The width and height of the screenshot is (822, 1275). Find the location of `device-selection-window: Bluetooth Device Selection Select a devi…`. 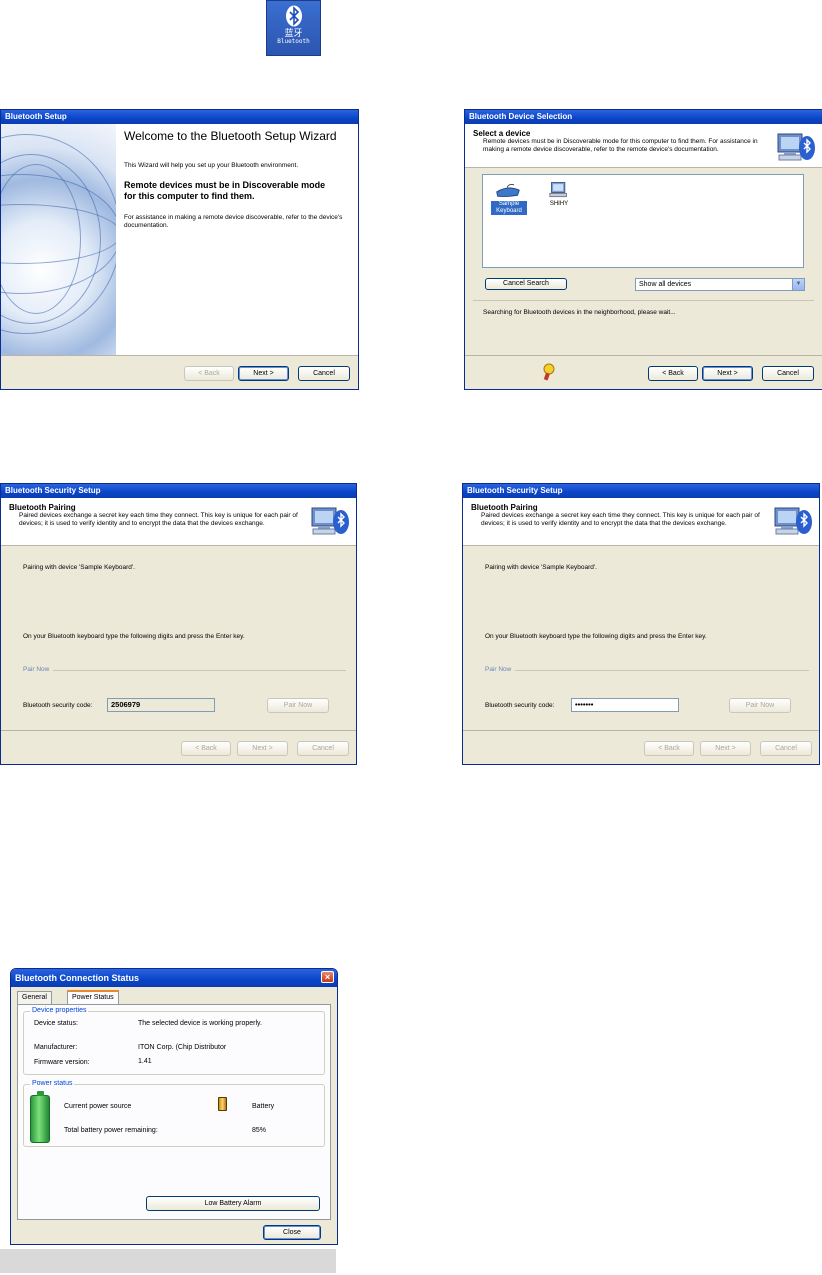

device-selection-window: Bluetooth Device Selection Select a devi… is located at coordinates (643, 249).